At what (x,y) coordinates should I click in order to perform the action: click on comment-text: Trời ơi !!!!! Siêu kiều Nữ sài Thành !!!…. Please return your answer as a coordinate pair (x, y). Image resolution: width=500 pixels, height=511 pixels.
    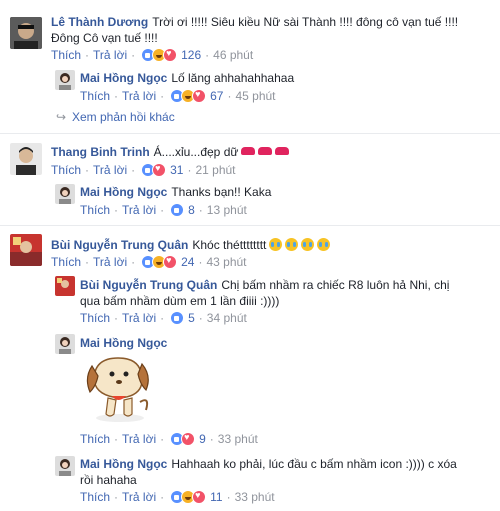
    Looking at the image, I should click on (305, 22).